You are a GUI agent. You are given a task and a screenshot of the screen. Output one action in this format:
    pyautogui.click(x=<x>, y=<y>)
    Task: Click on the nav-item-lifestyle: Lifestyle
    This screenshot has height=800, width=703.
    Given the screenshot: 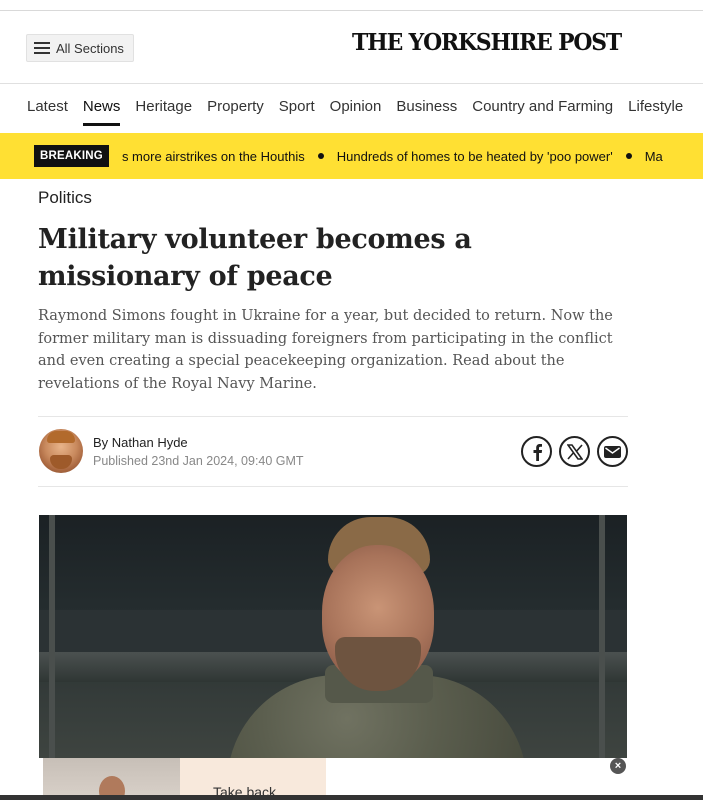 What is the action you would take?
    pyautogui.click(x=655, y=106)
    